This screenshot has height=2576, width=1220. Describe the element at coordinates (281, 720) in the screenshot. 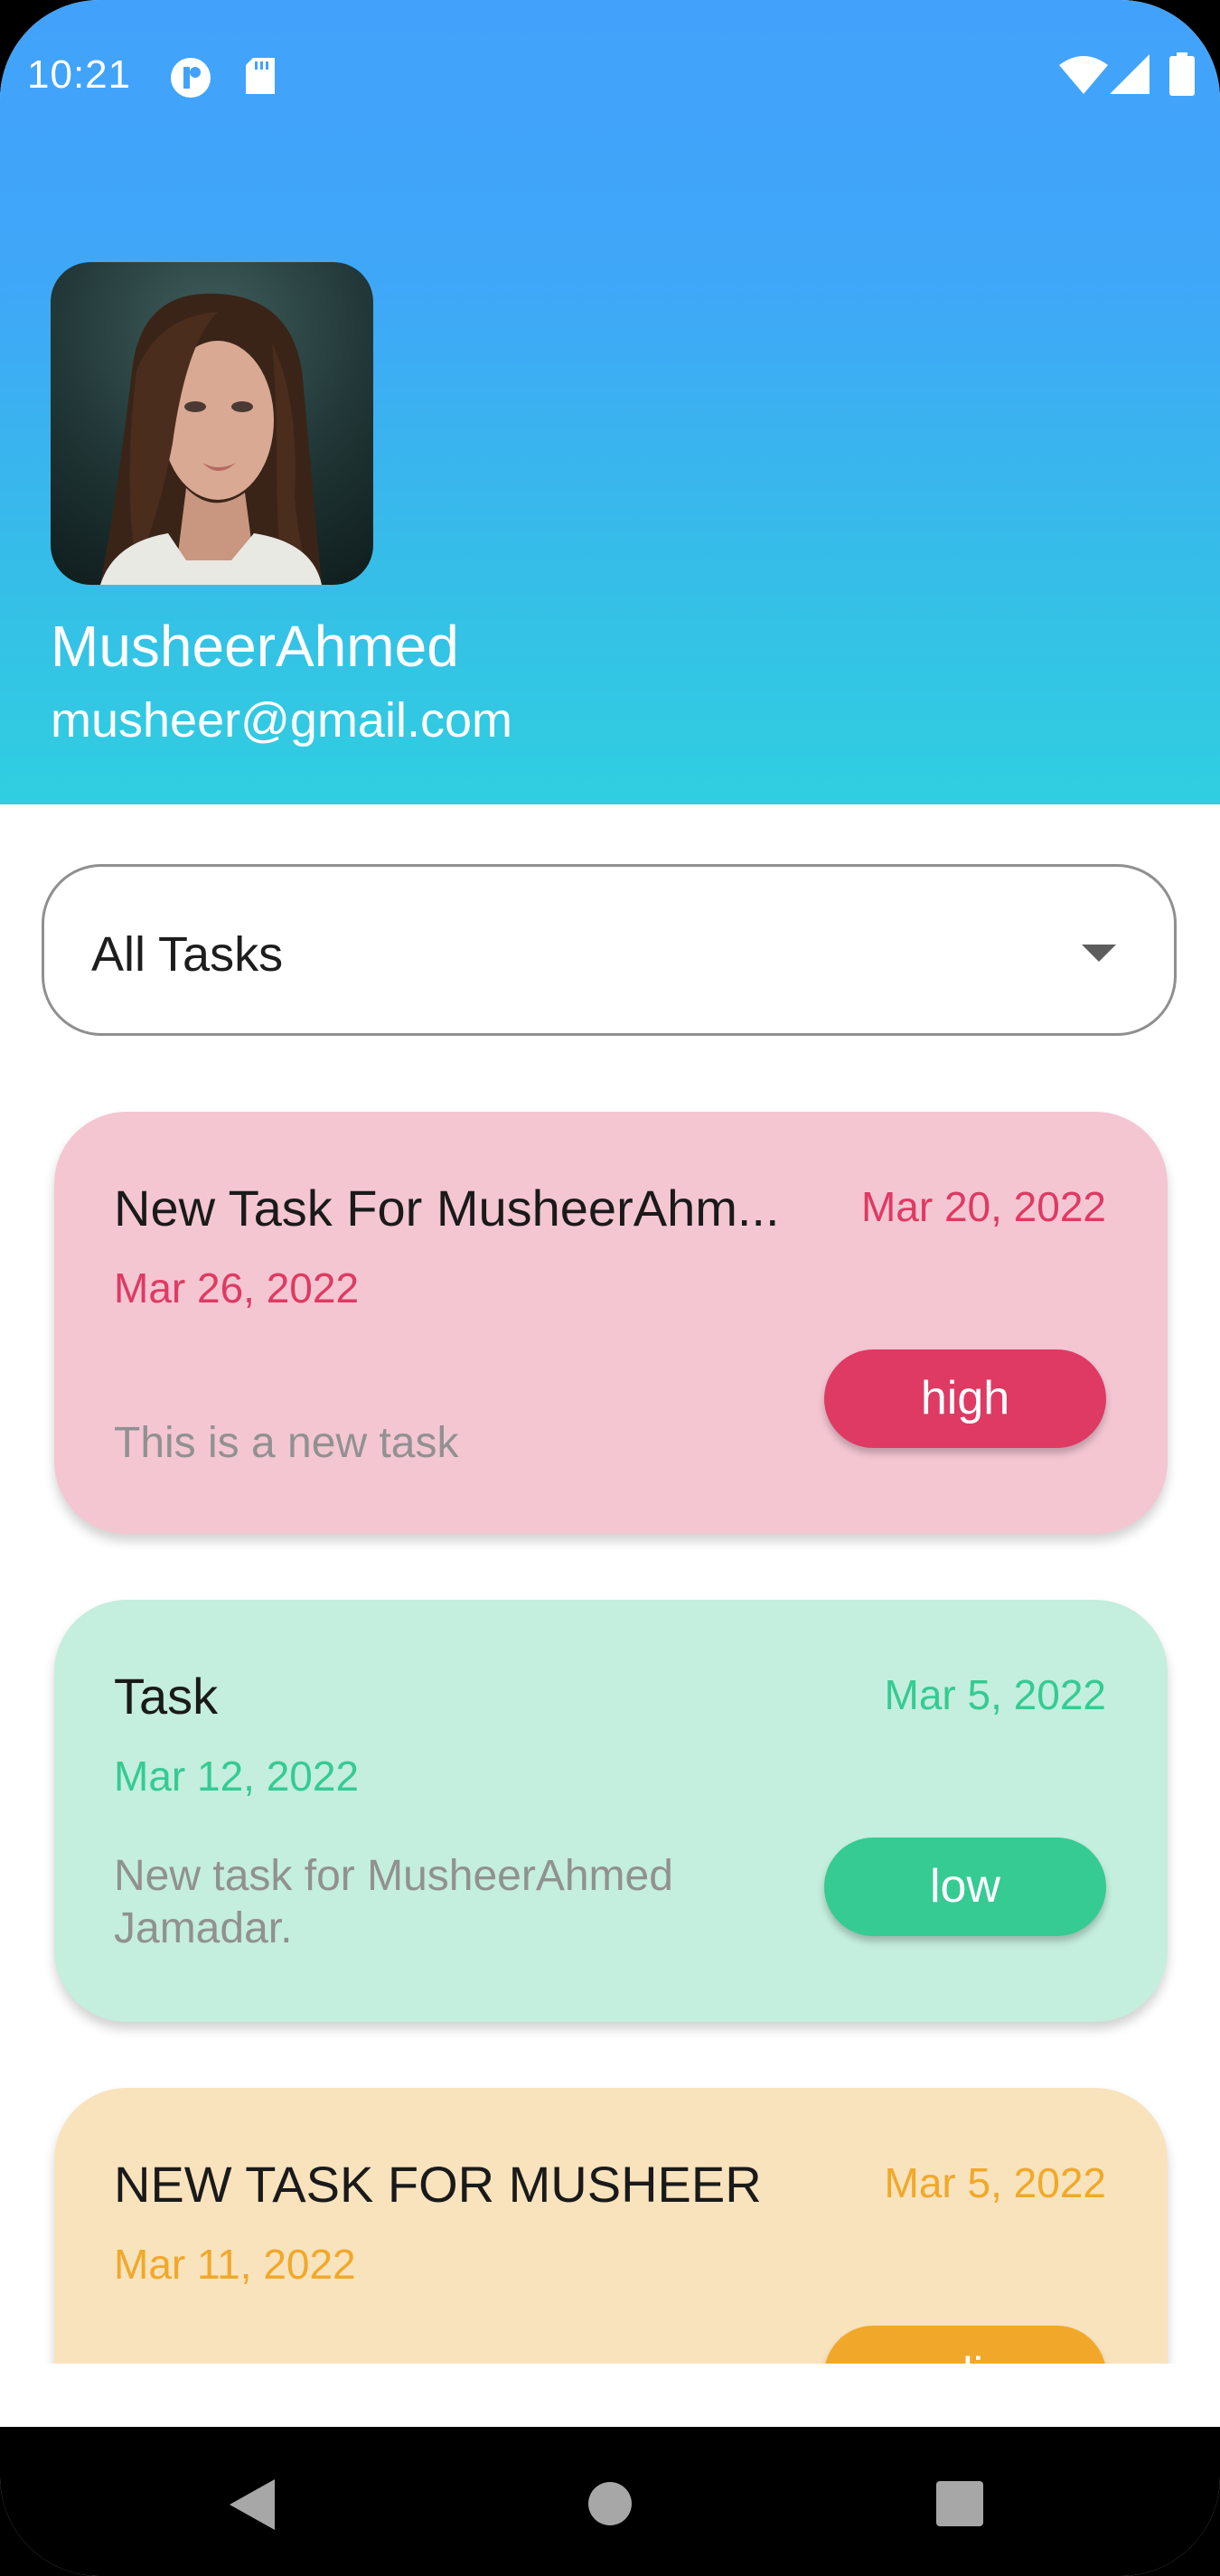

I see `user-email: musheer@gmail.com` at that location.